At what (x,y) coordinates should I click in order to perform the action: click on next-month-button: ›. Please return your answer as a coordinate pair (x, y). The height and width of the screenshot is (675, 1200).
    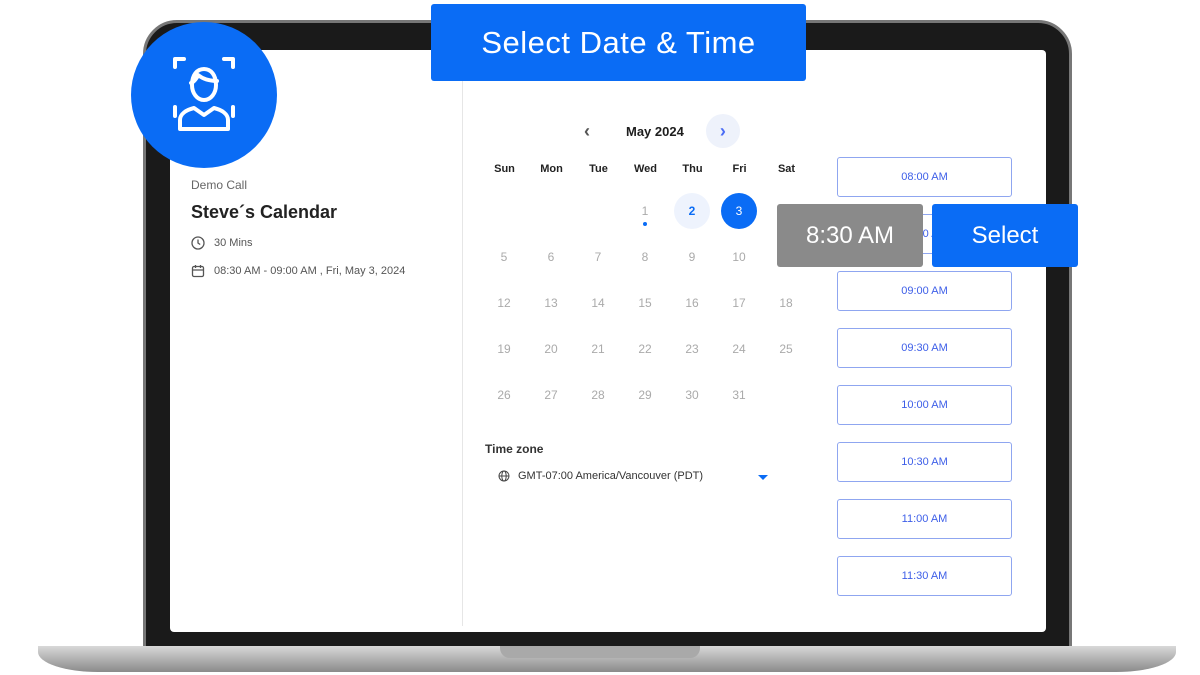
    Looking at the image, I should click on (722, 131).